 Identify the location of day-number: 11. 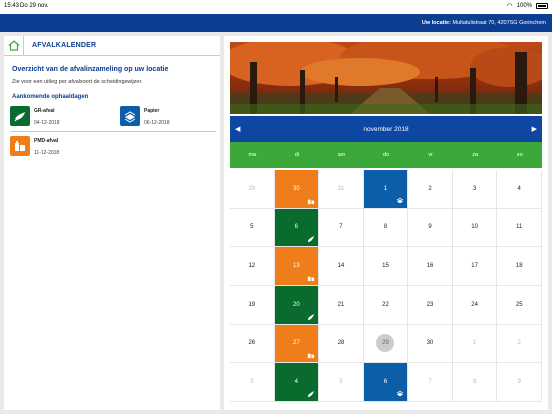
(519, 227).